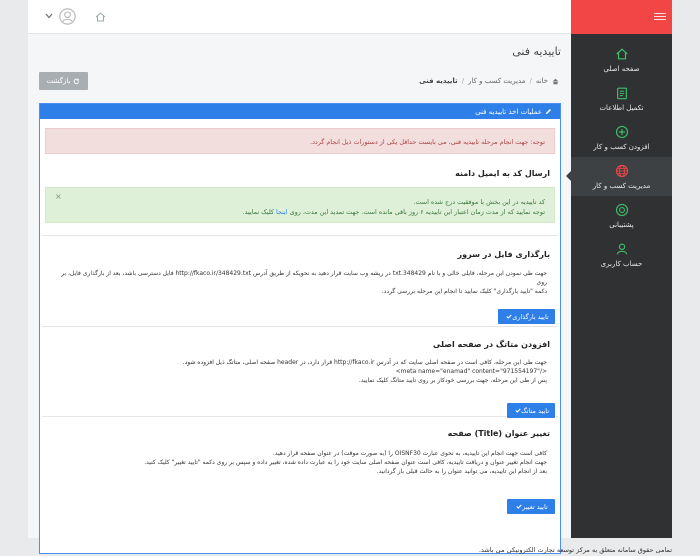 The image size is (700, 556). Describe the element at coordinates (531, 410) in the screenshot. I see `confirm-meta-button: تایید متاتگ` at that location.